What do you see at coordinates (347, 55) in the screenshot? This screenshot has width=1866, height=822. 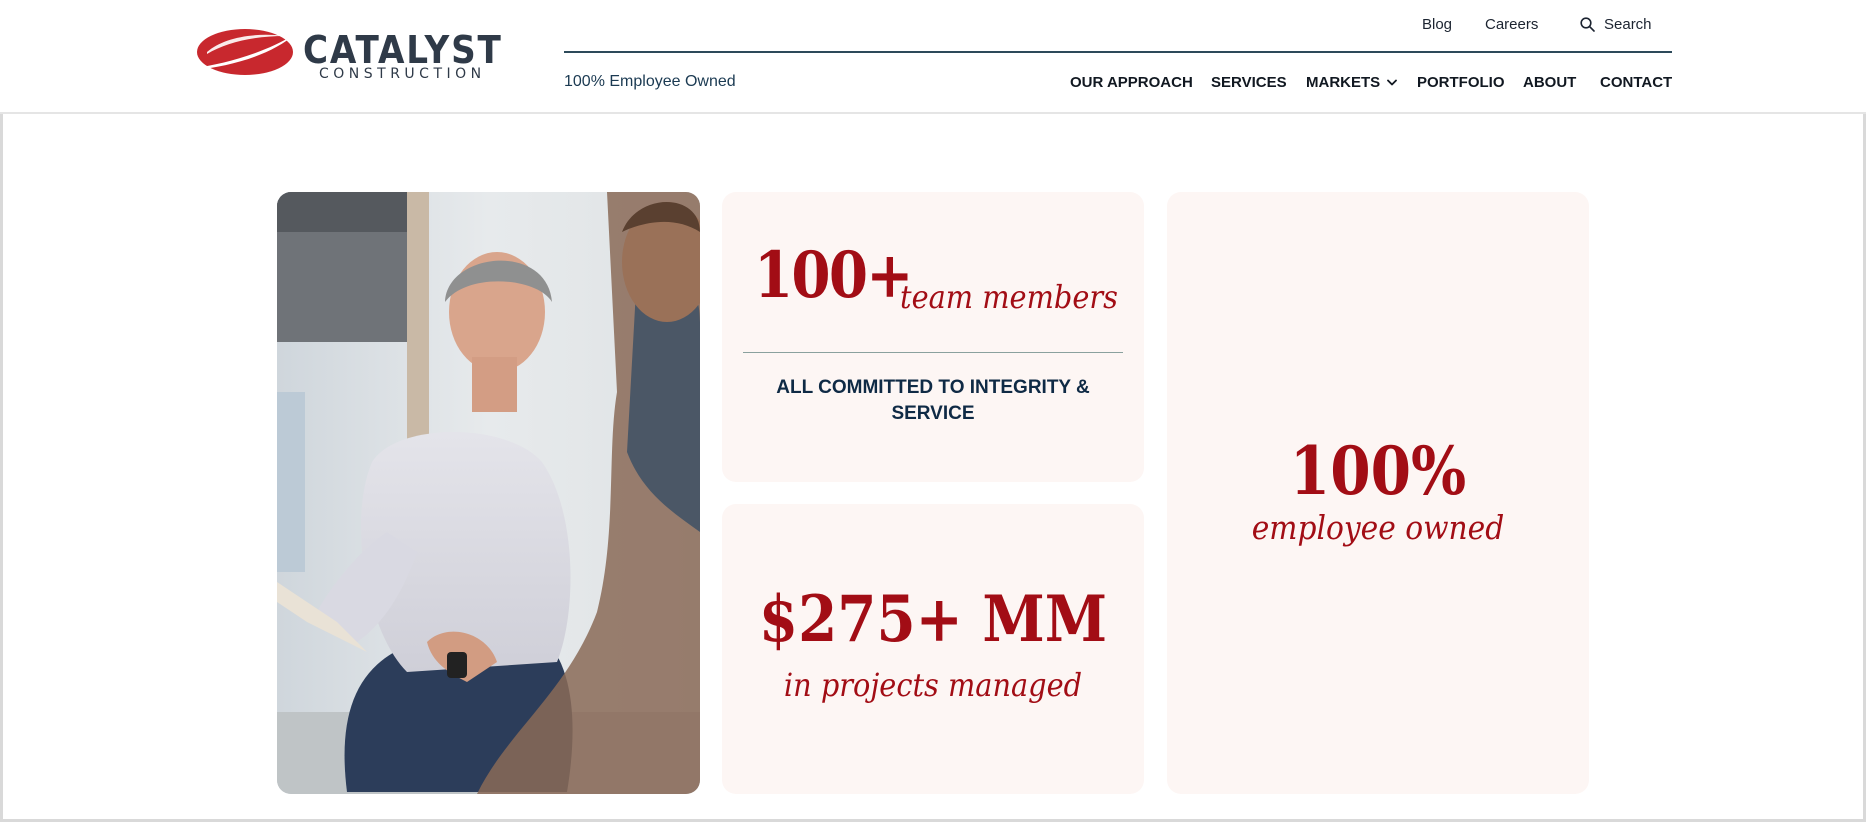 I see `site-logo: CATALYST CONSTRUCTION` at bounding box center [347, 55].